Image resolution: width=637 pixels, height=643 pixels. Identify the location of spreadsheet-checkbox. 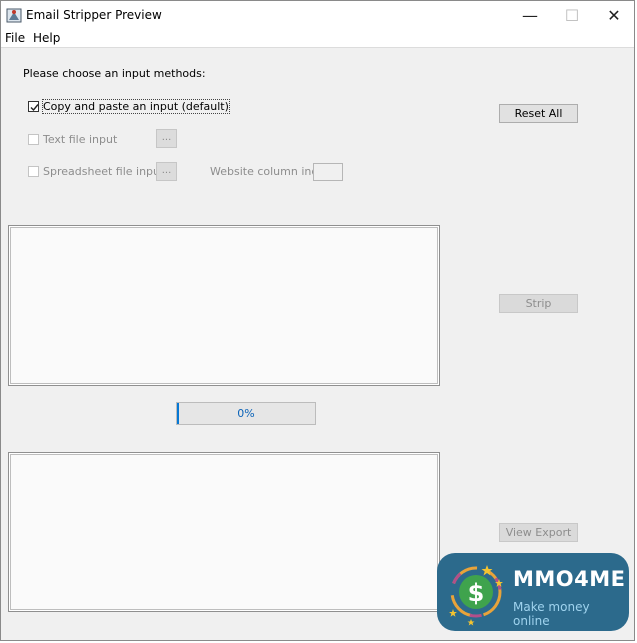
(33, 171).